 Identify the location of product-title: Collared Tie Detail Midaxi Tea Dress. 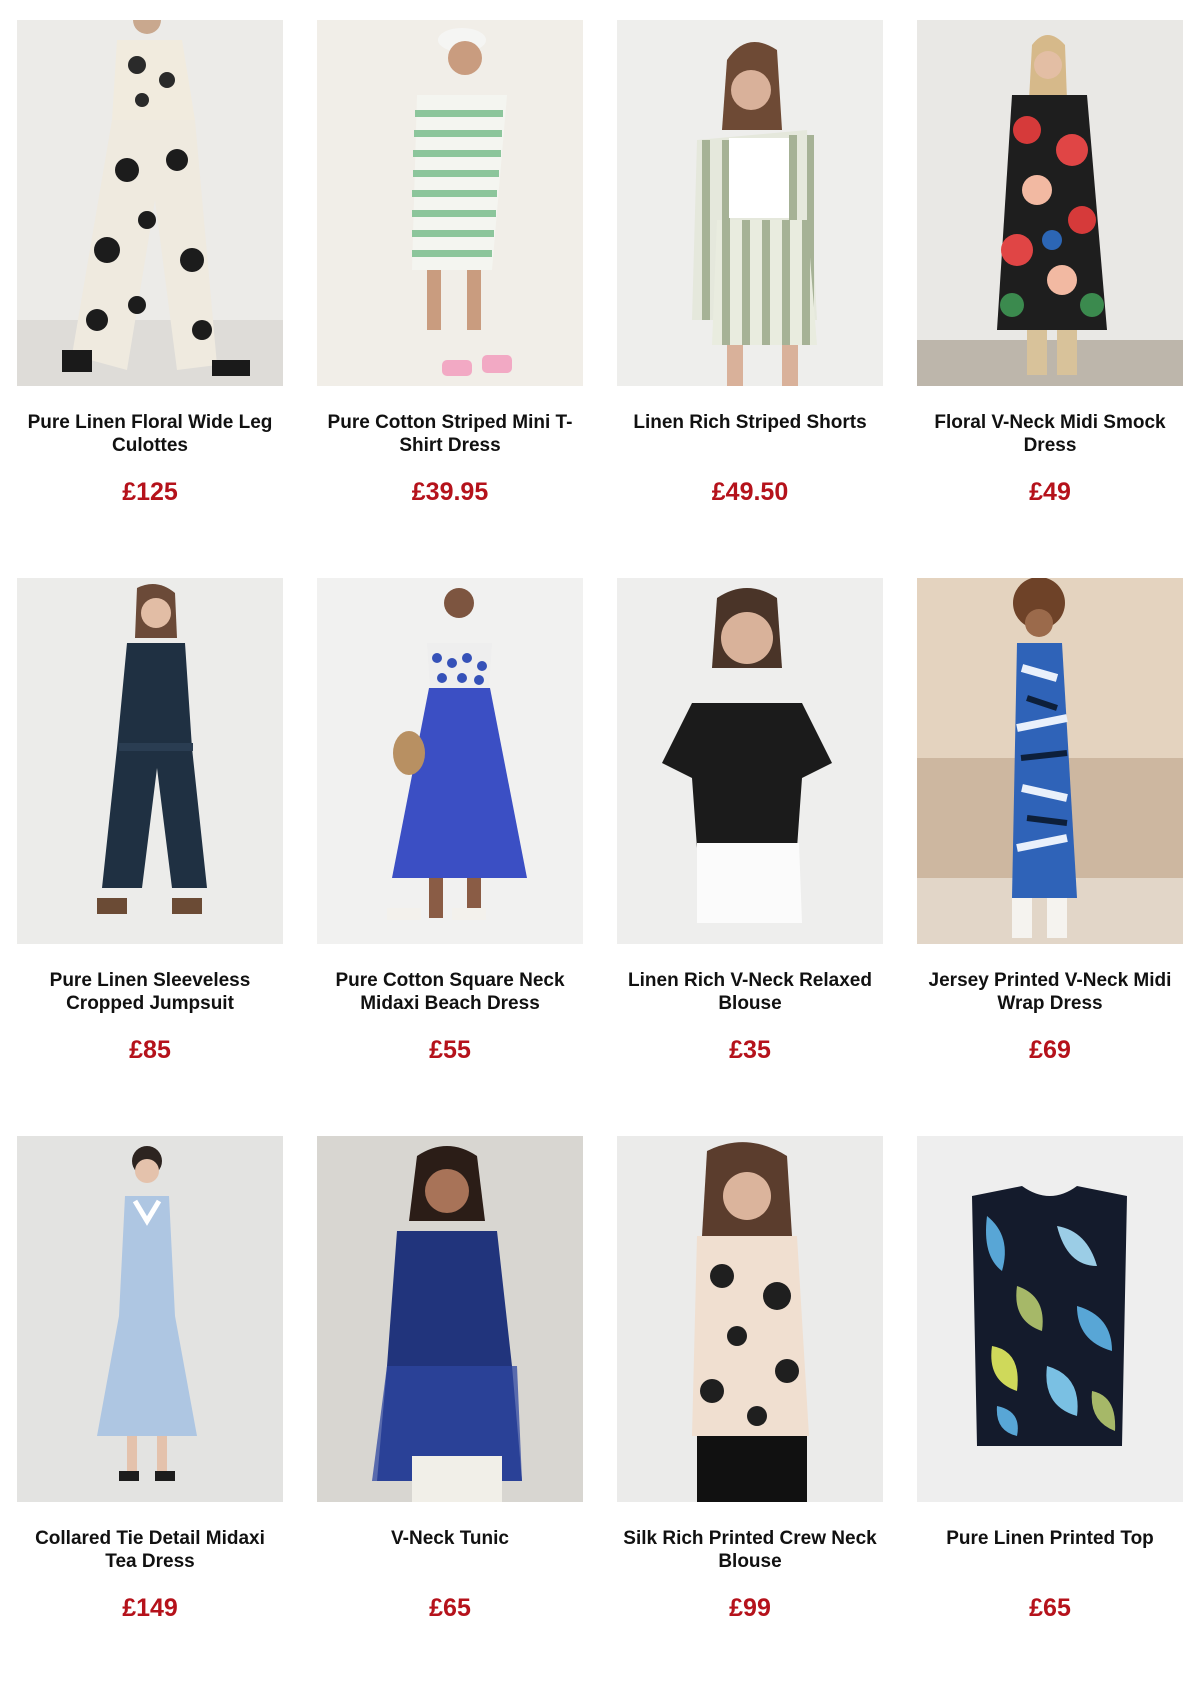
(150, 1560).